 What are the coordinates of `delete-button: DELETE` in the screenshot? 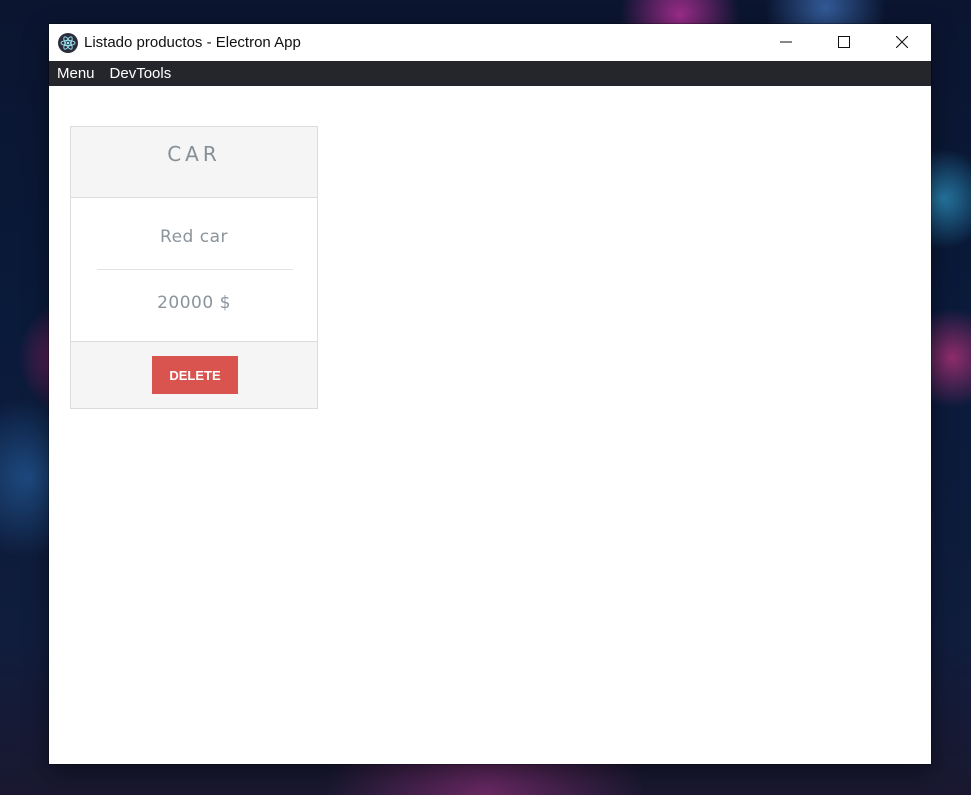 It's located at (195, 375).